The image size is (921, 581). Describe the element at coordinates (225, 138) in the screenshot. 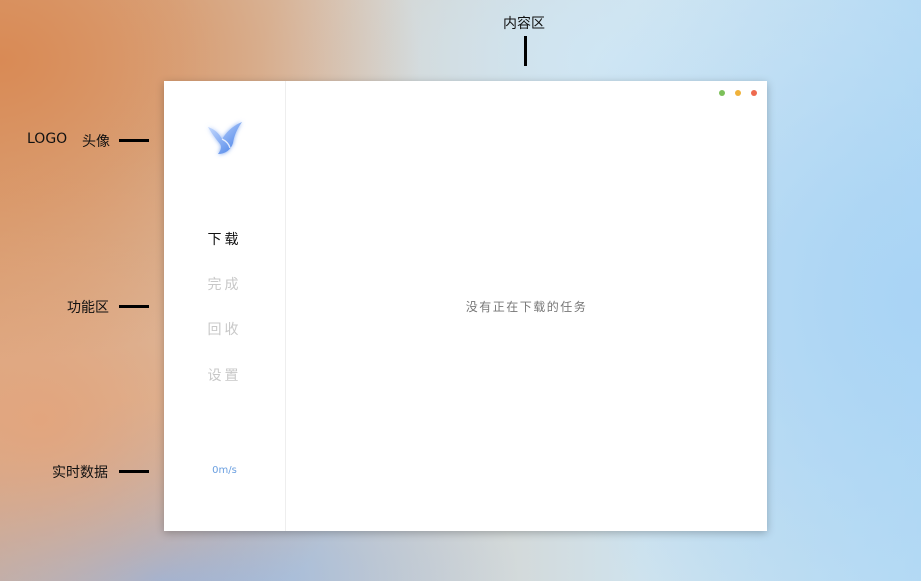

I see `bird-logo-icon` at that location.